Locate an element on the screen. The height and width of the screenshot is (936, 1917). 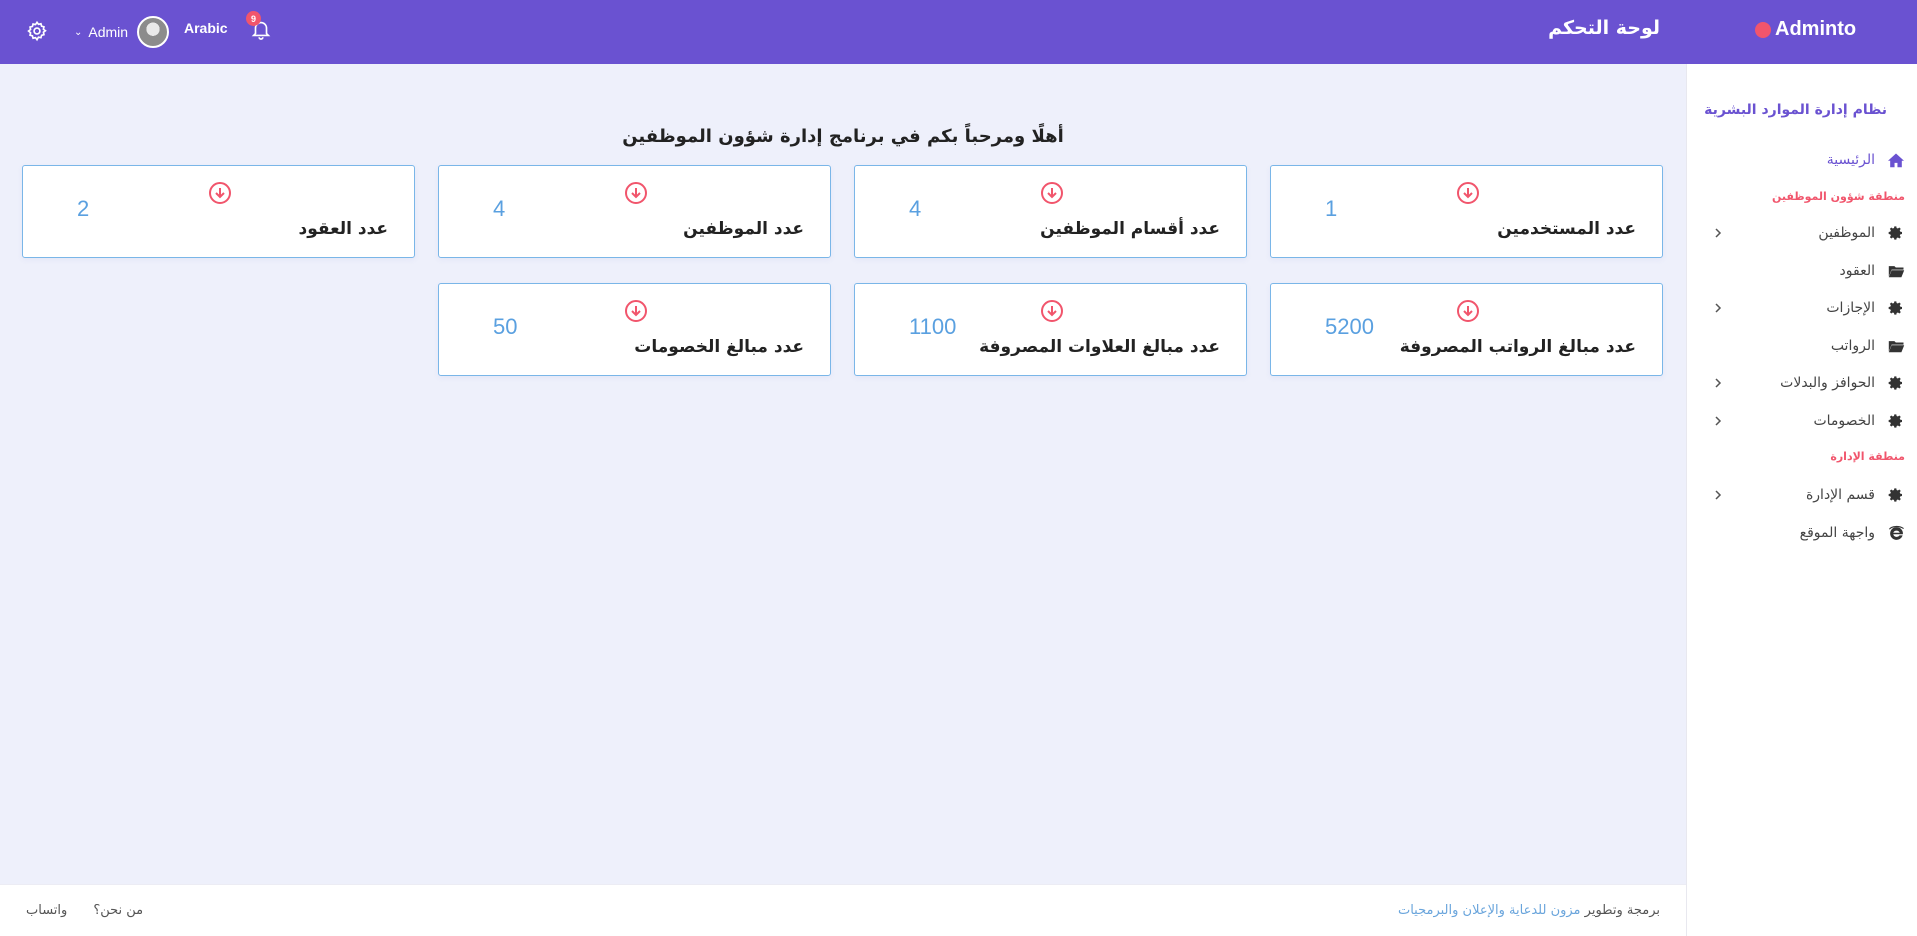
notification-badge: 9 is located at coordinates (253, 18).